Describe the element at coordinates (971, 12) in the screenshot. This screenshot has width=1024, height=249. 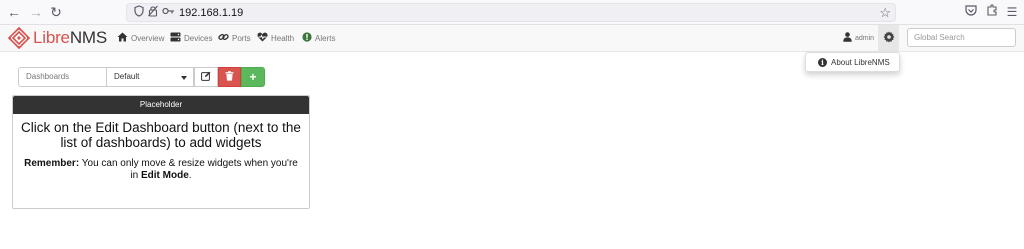
I see `pocket-icon` at that location.